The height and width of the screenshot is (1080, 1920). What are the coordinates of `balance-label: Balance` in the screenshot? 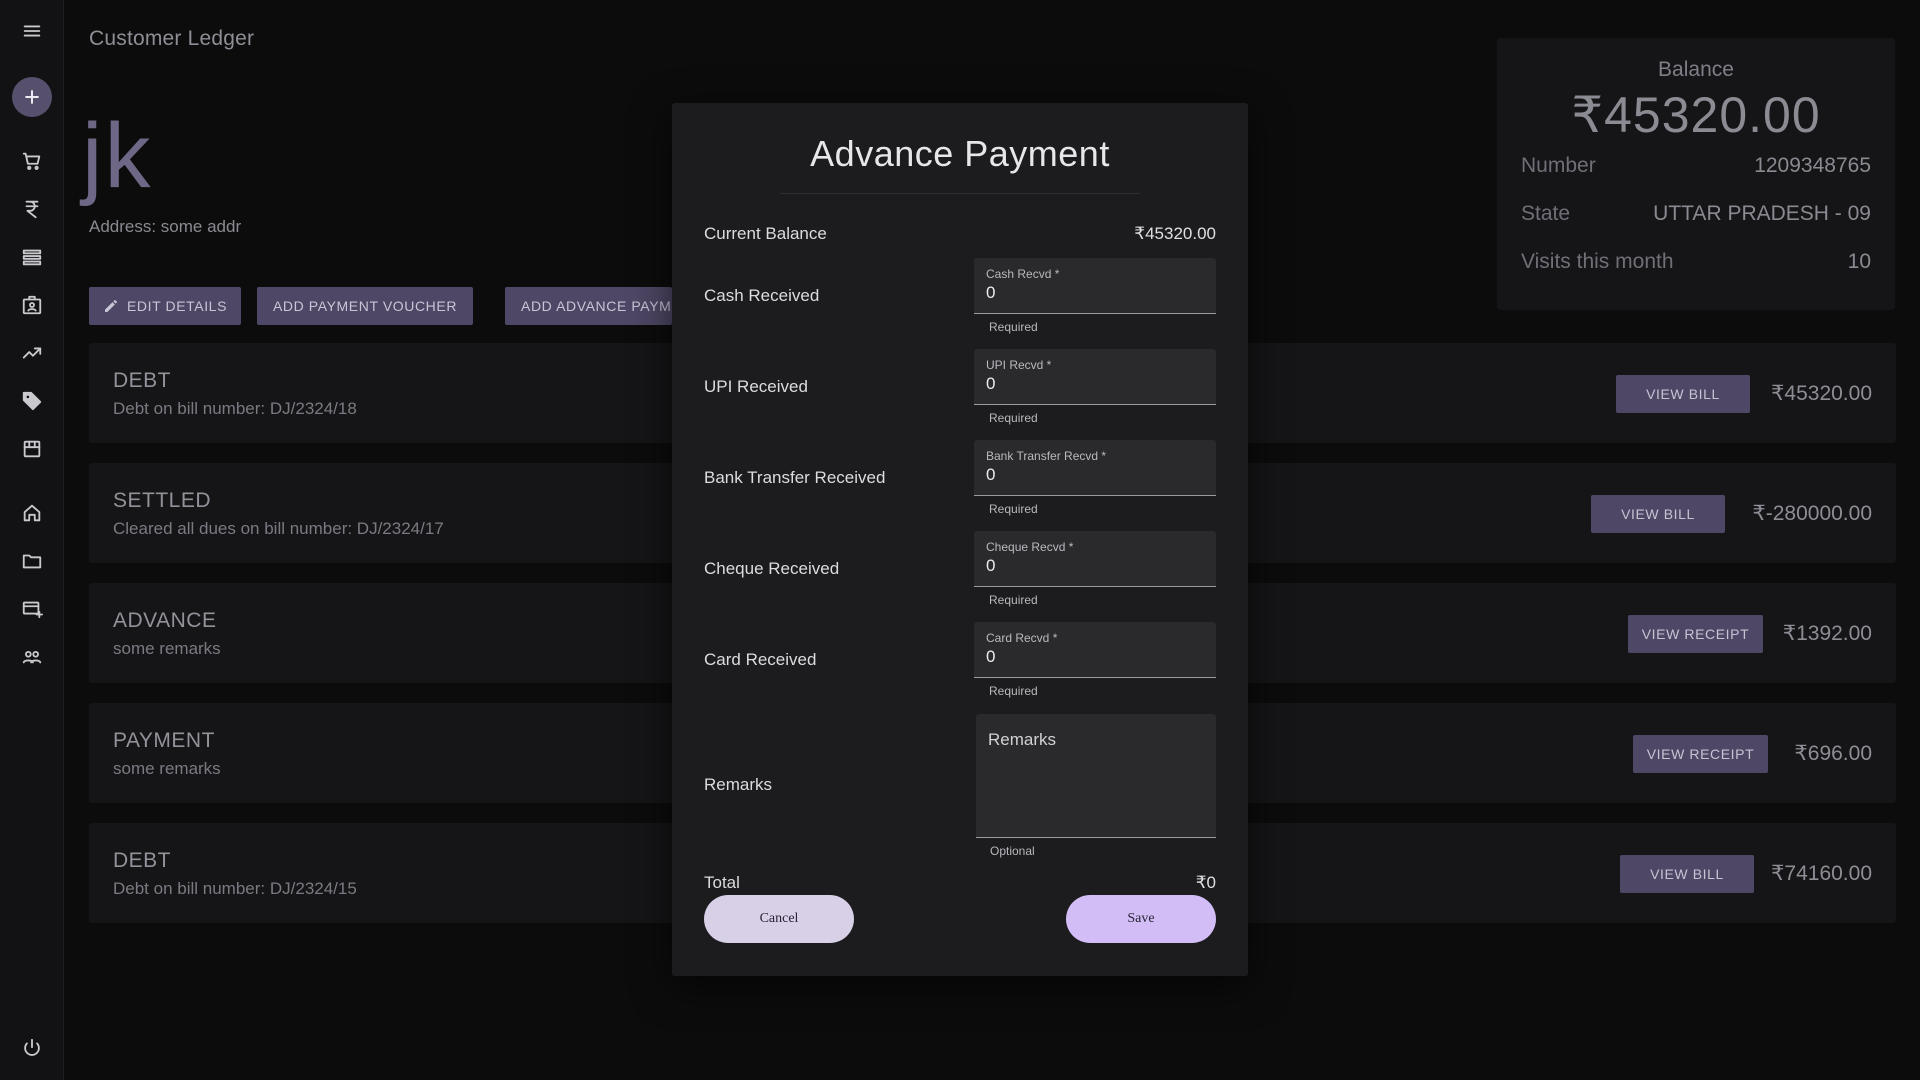 It's located at (1696, 69).